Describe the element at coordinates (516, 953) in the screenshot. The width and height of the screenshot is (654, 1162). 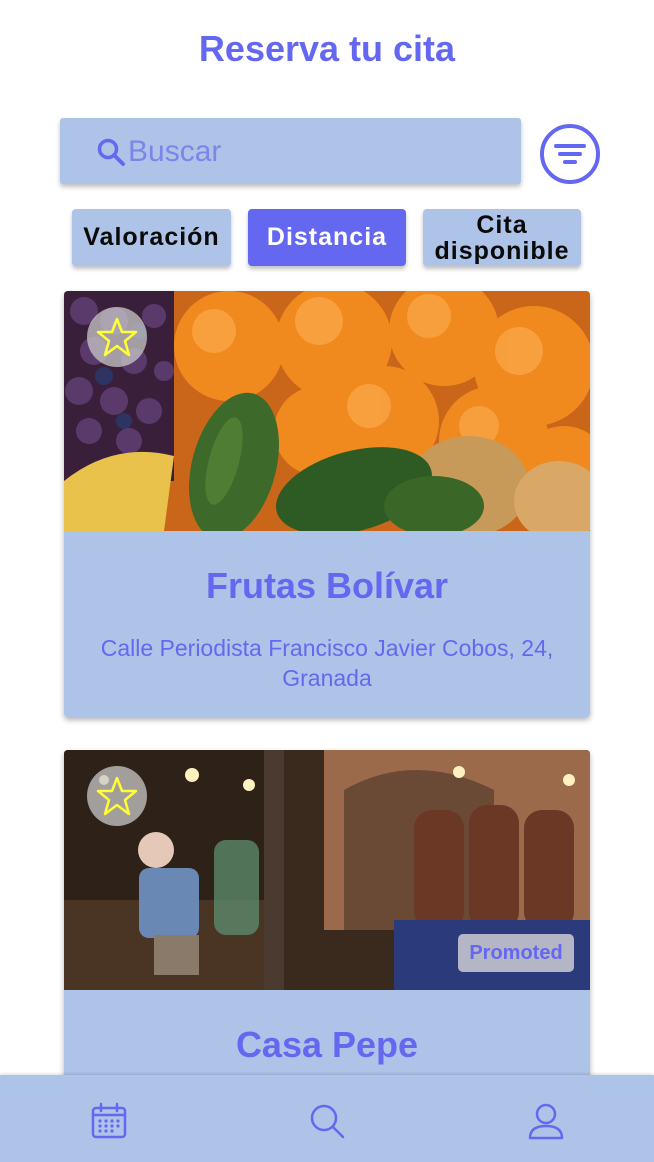
I see `promoted-badge: Promoted` at that location.